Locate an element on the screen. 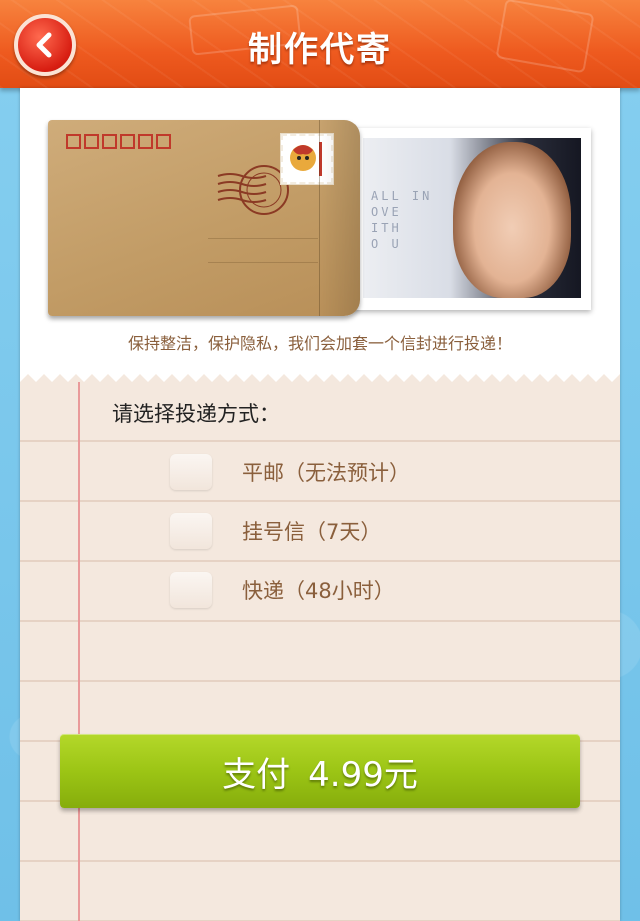 The image size is (640, 921). delivery-option-registered: 挂号信（7天） is located at coordinates (335, 531).